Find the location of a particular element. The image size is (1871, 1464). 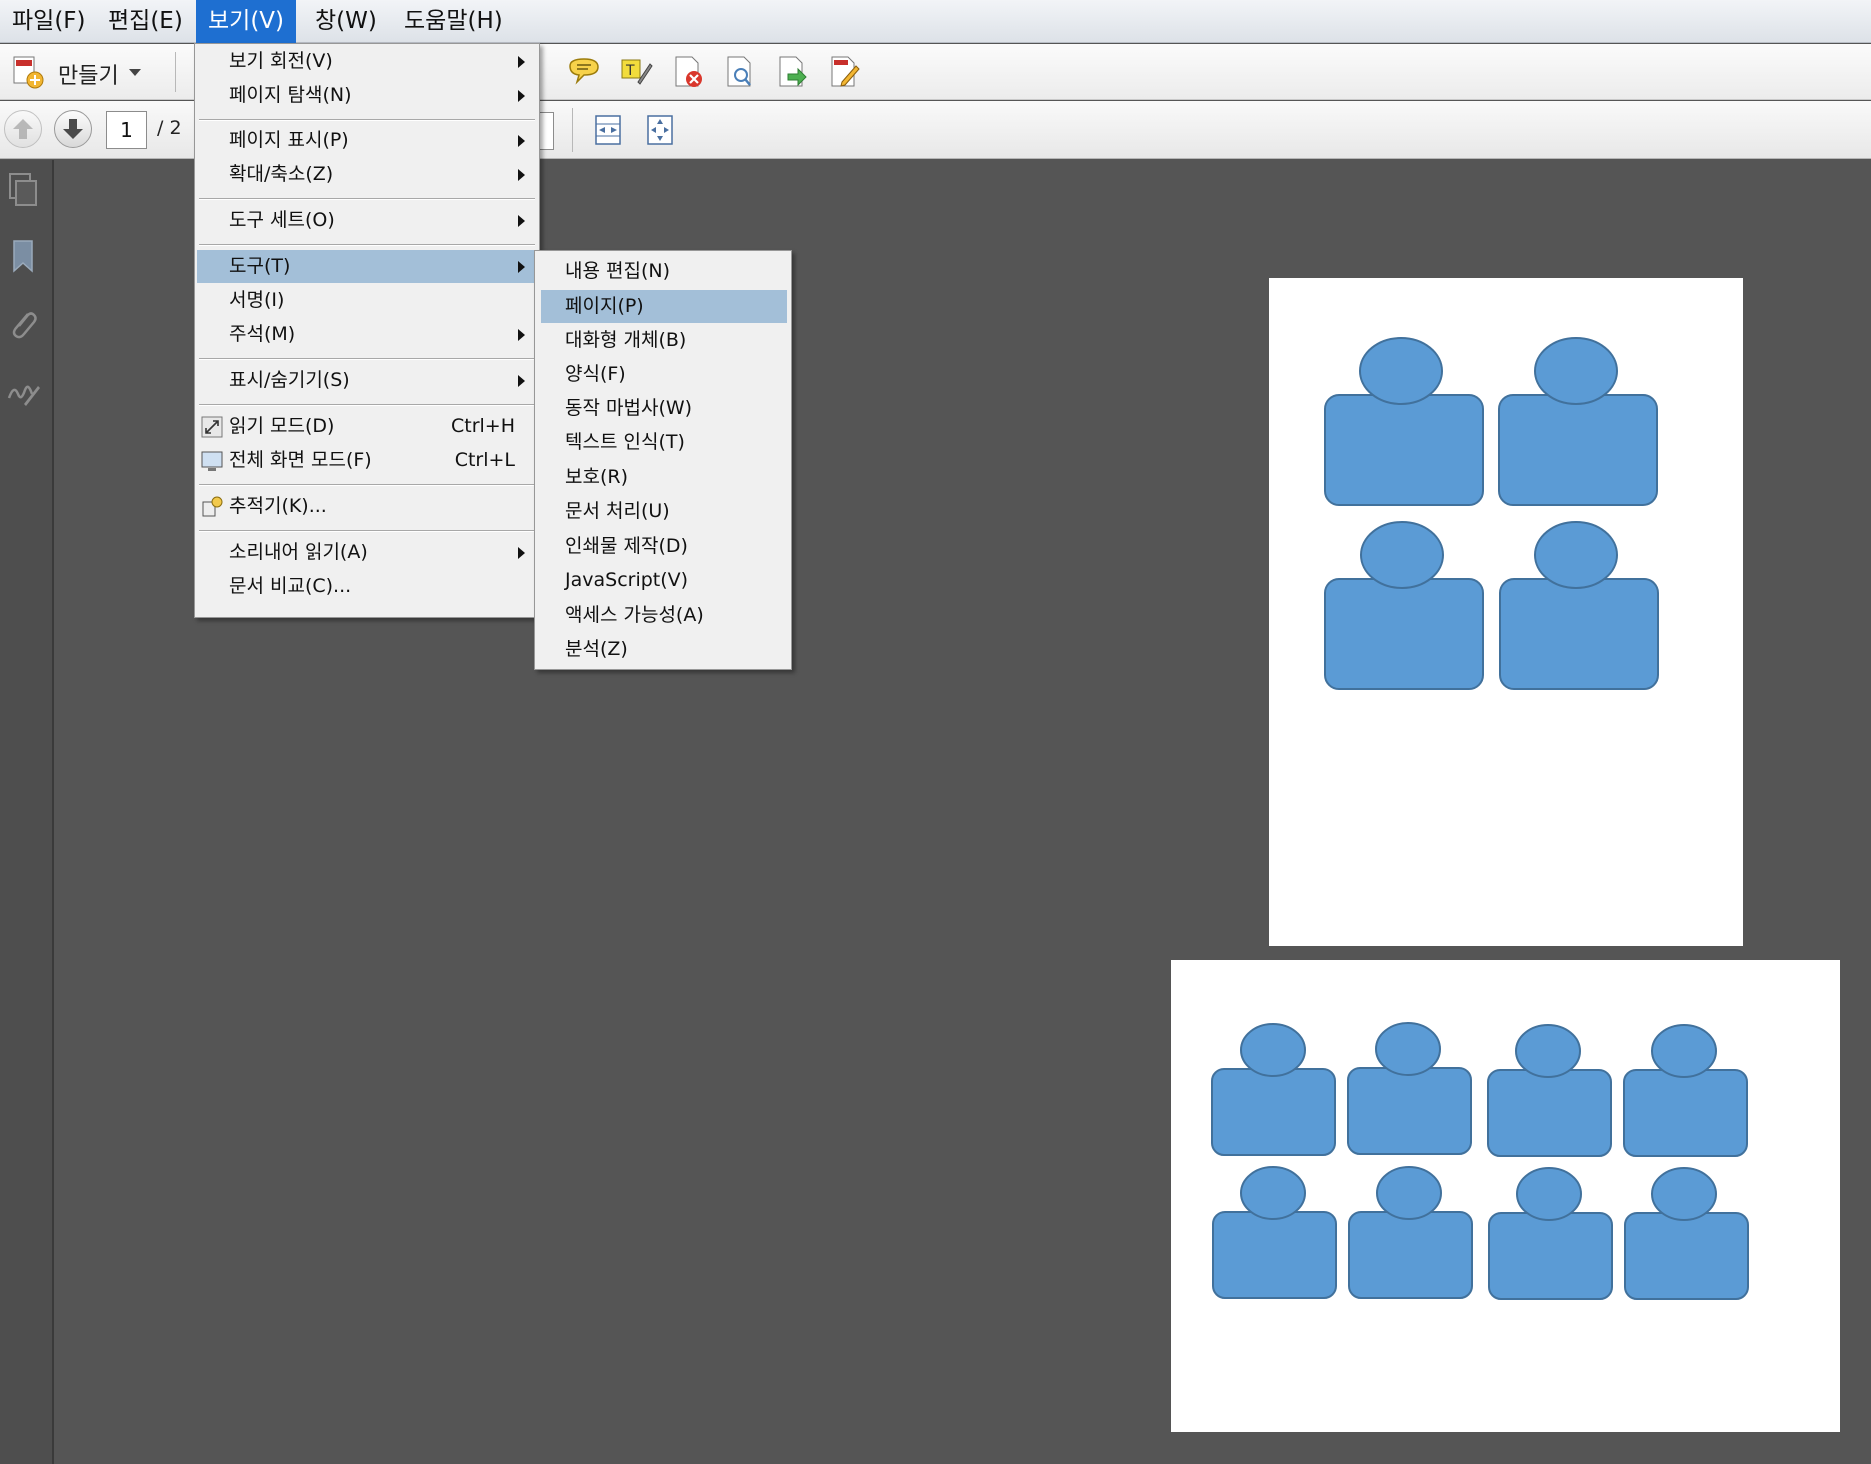

submenu-item-text-recognition: 텍스트 인식(T) is located at coordinates (663, 442).